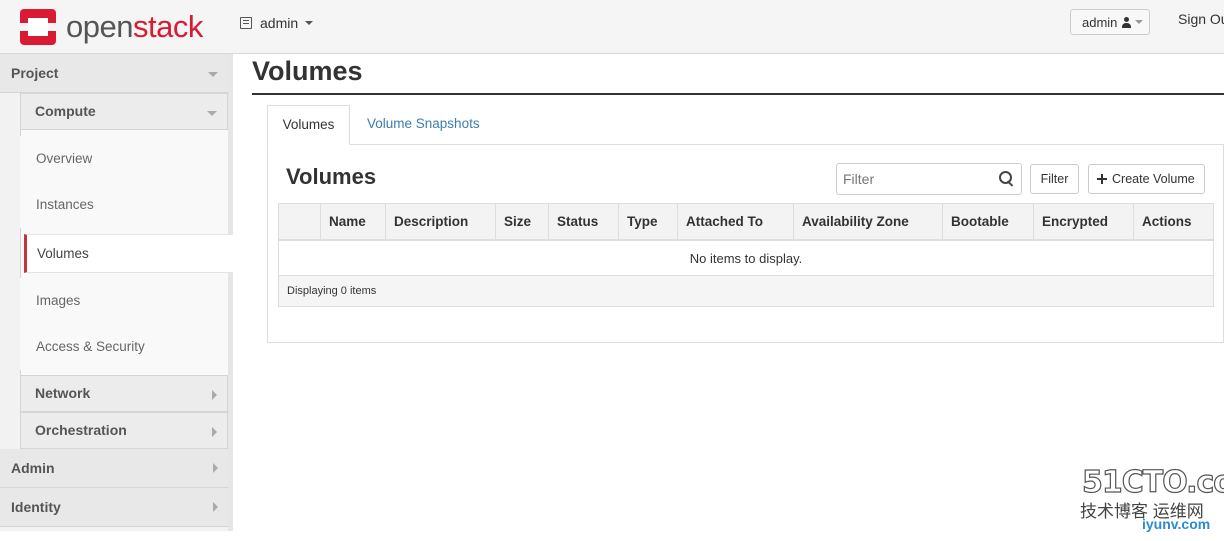 The image size is (1224, 541). Describe the element at coordinates (128, 253) in the screenshot. I see `sidebar-item-volumes: Volumes` at that location.